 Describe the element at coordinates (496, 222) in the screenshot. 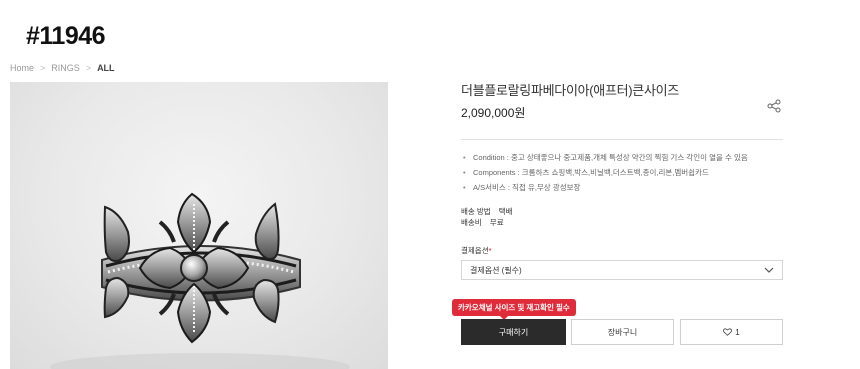

I see `shipping-fee-value: 무료` at that location.